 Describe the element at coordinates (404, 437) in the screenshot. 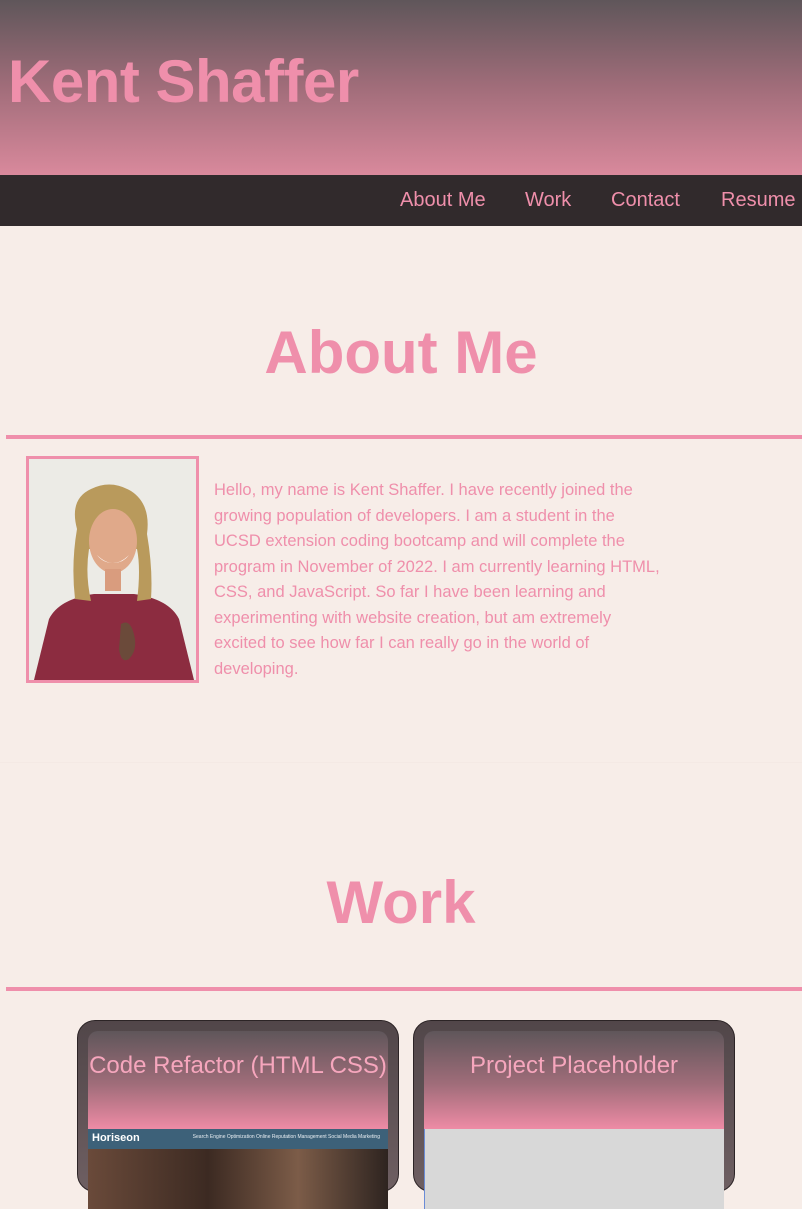

I see `about-divider` at that location.